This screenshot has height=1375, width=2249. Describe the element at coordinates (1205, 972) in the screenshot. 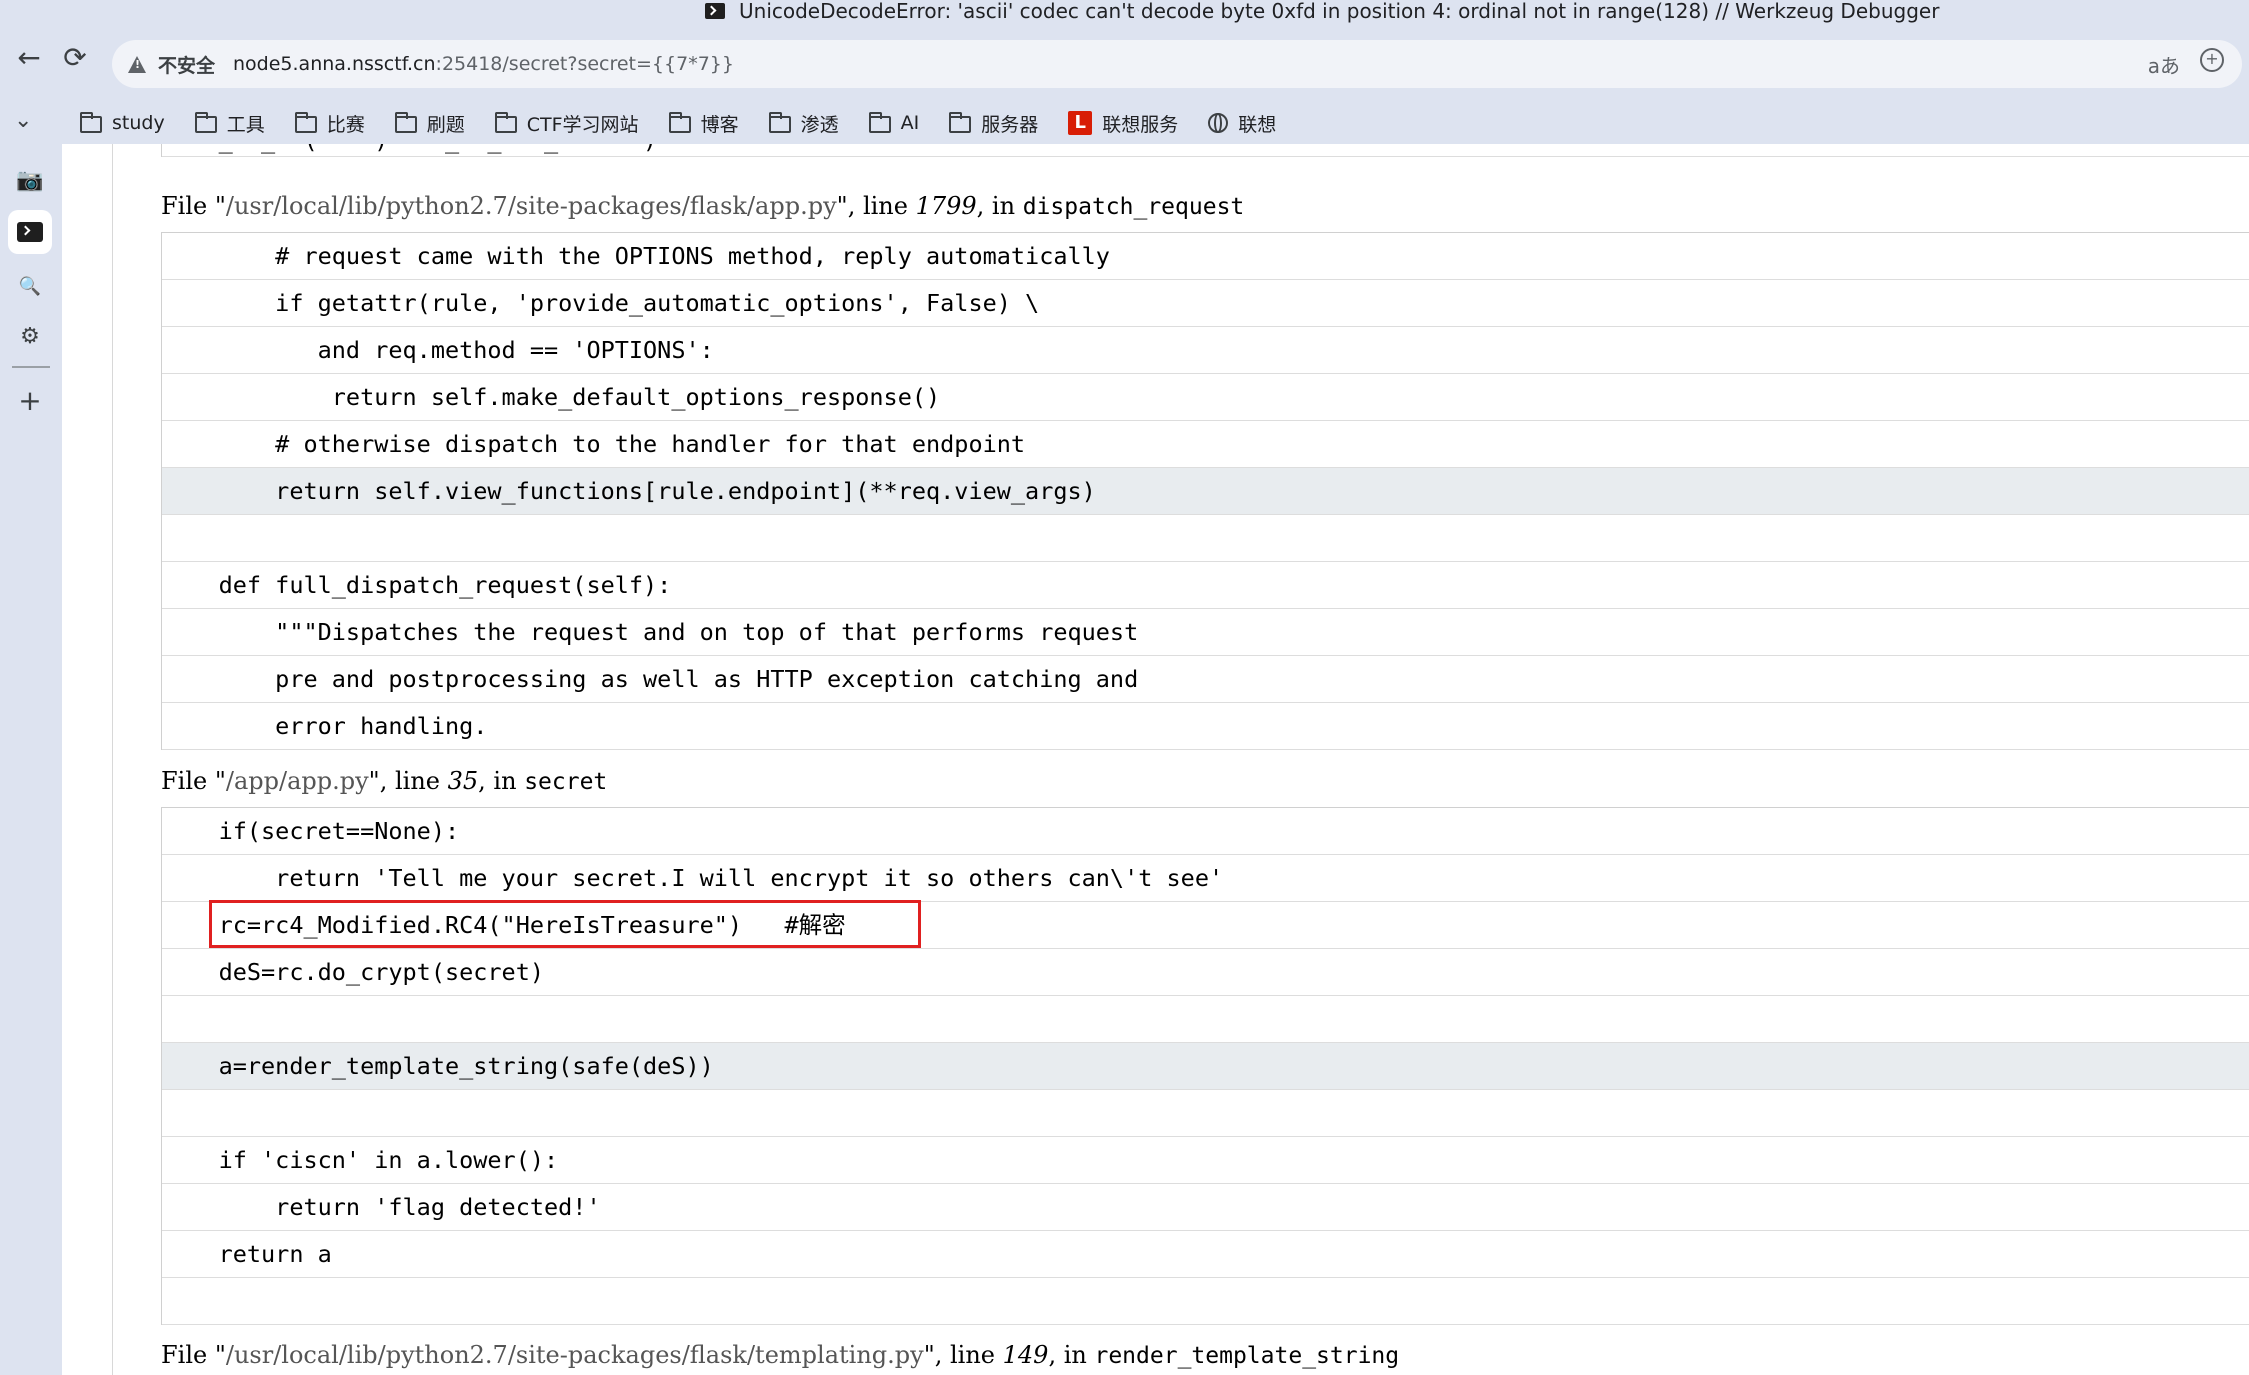

I see `code-line: deS=rc.do_crypt(secret)` at that location.